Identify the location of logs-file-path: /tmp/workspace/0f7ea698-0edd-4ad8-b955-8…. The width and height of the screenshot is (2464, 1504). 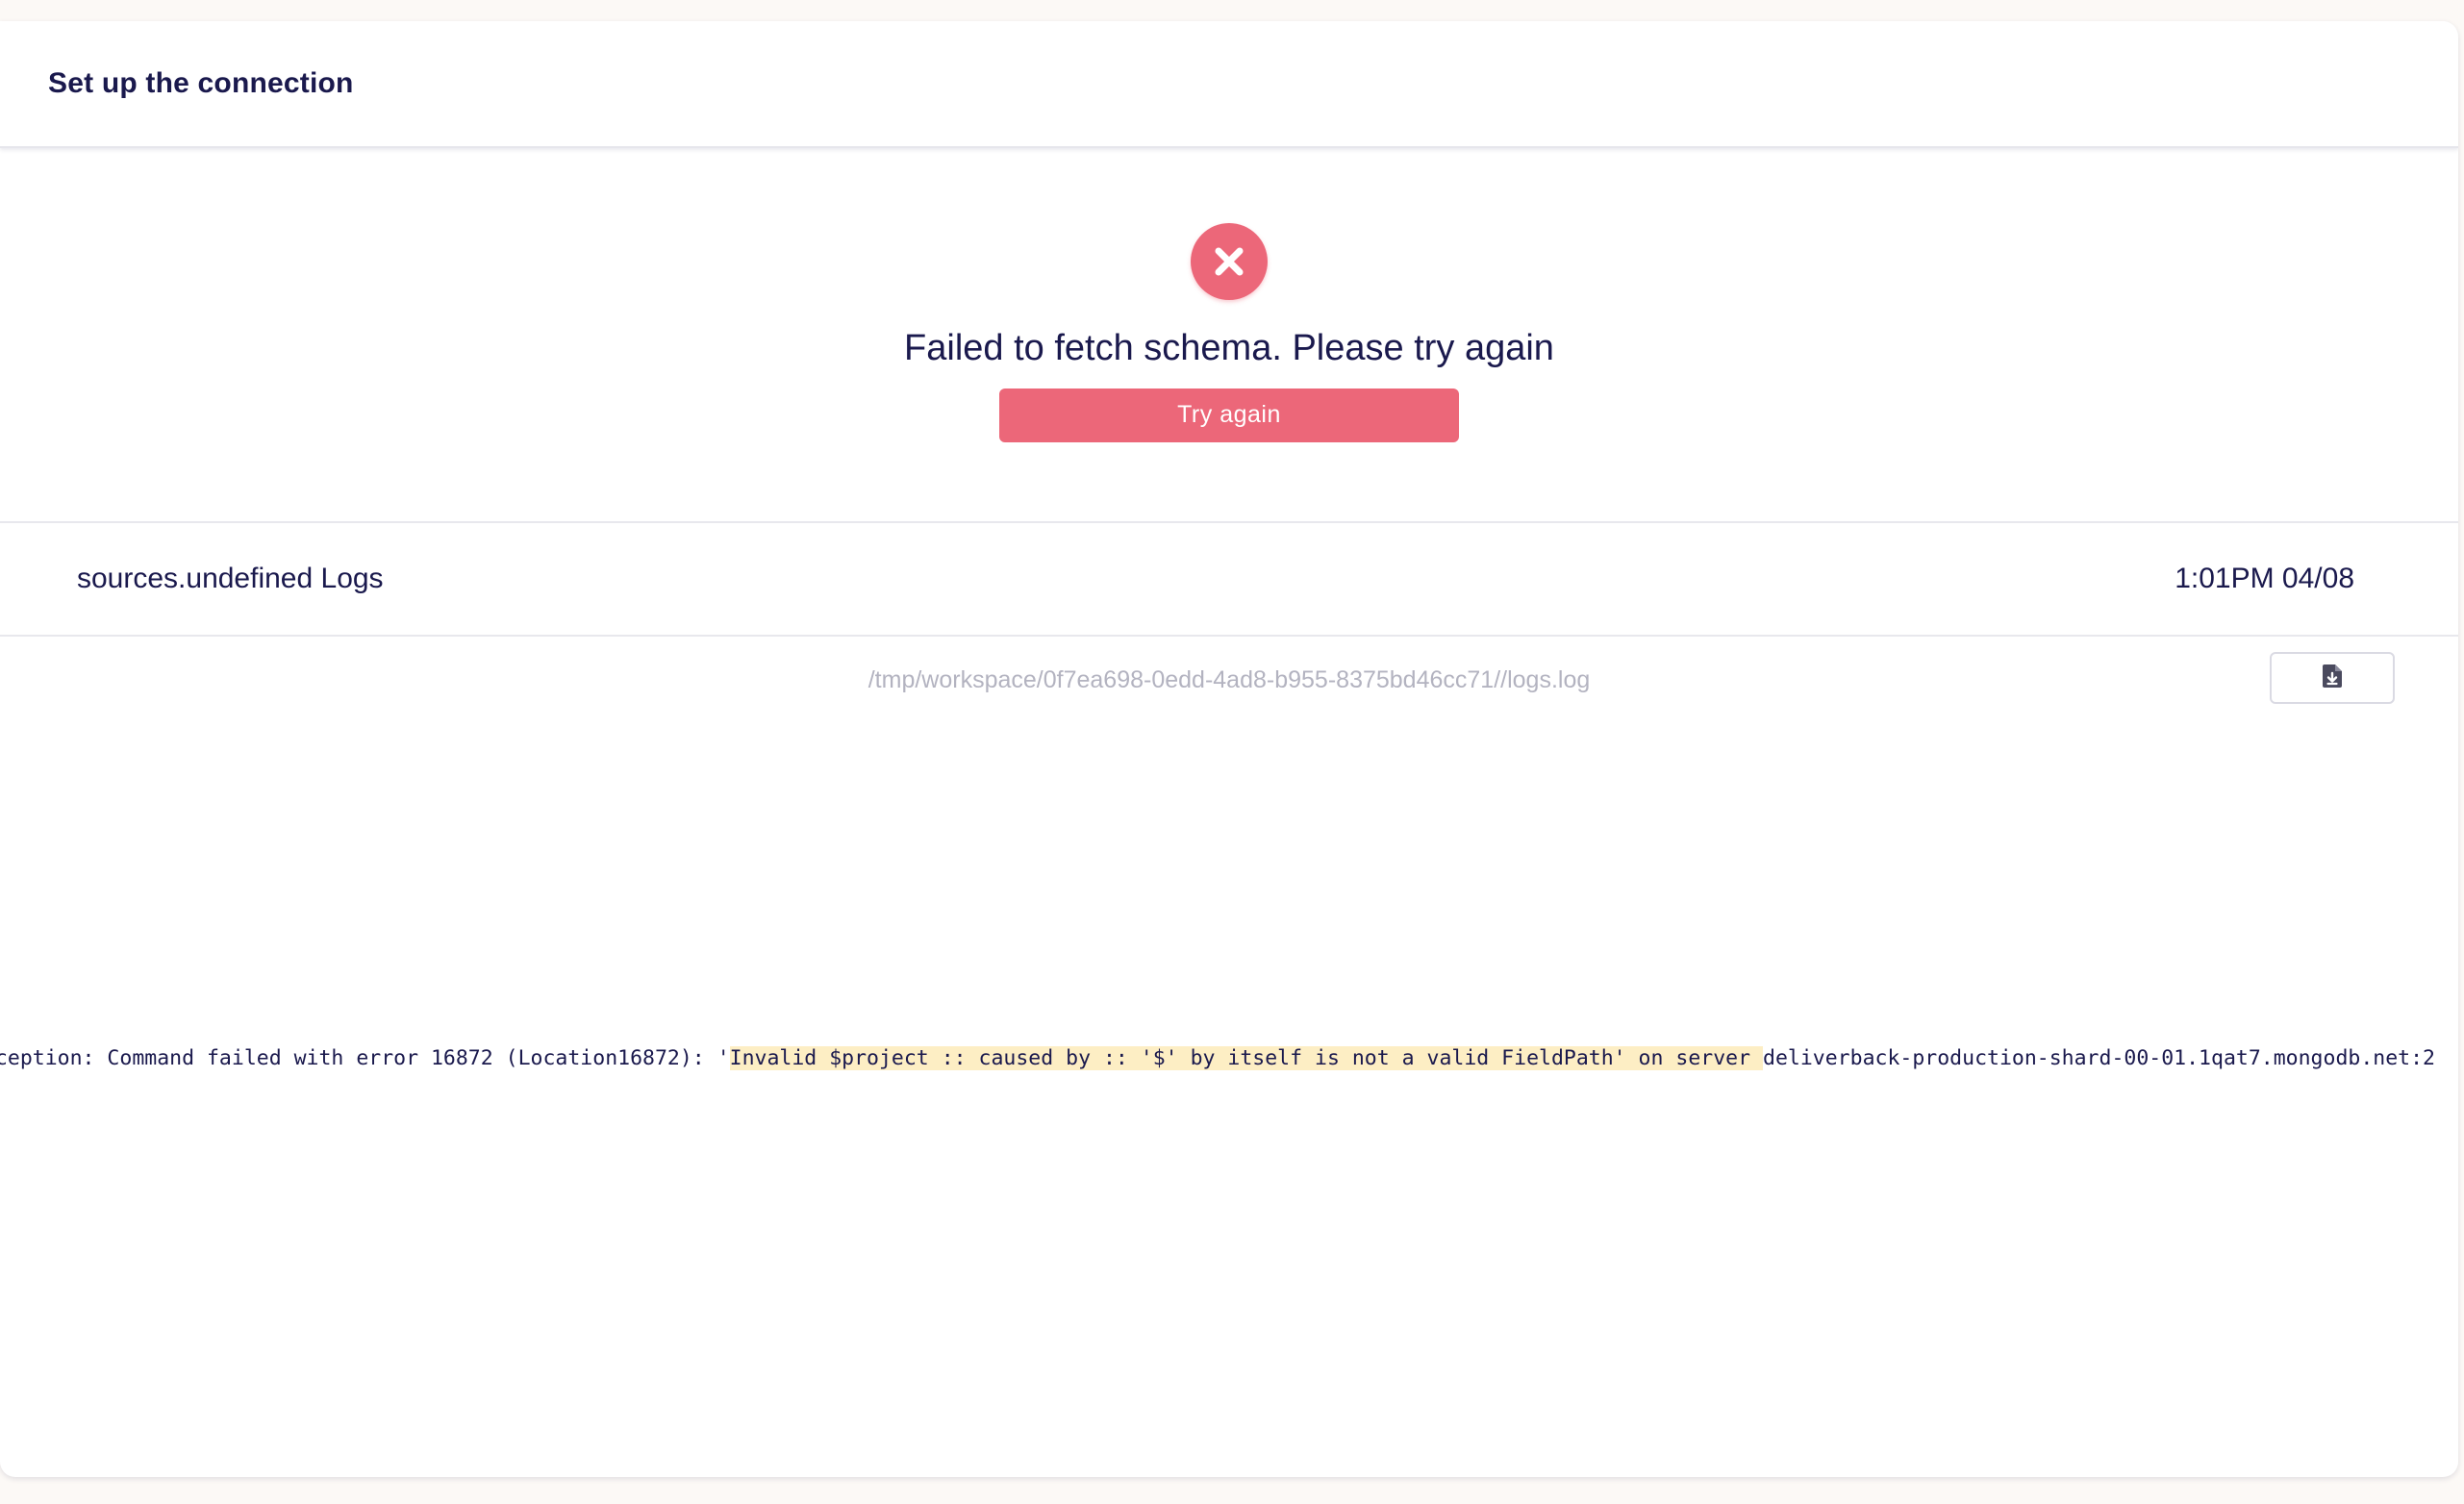
(1229, 679).